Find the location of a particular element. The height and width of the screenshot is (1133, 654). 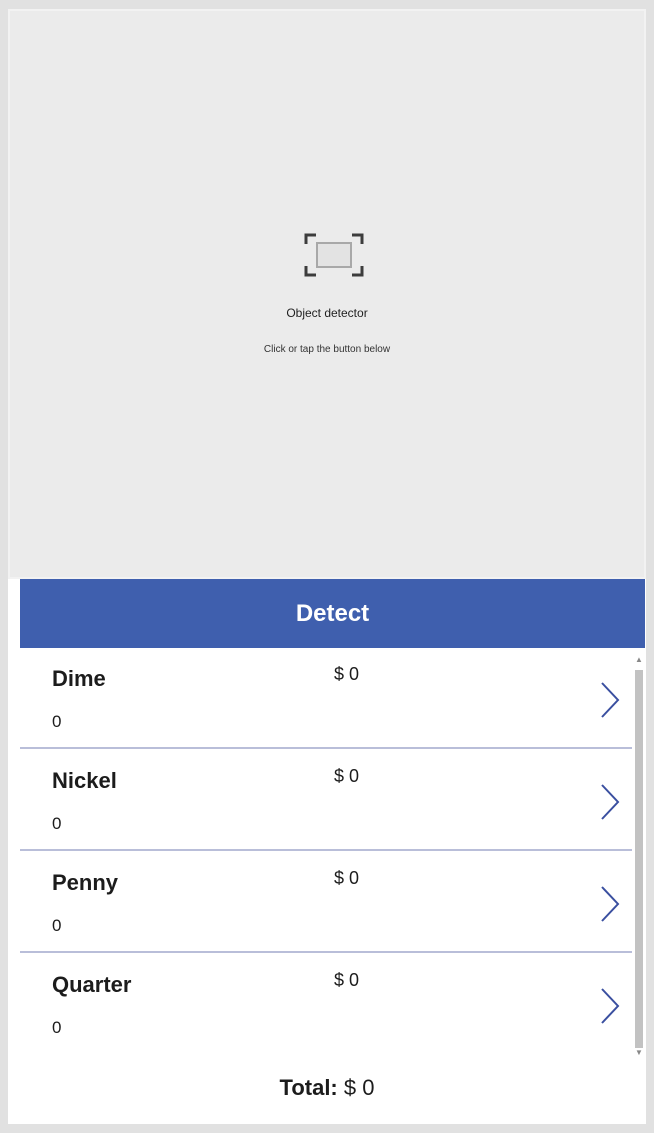

coin-name: Nickel is located at coordinates (84, 780).